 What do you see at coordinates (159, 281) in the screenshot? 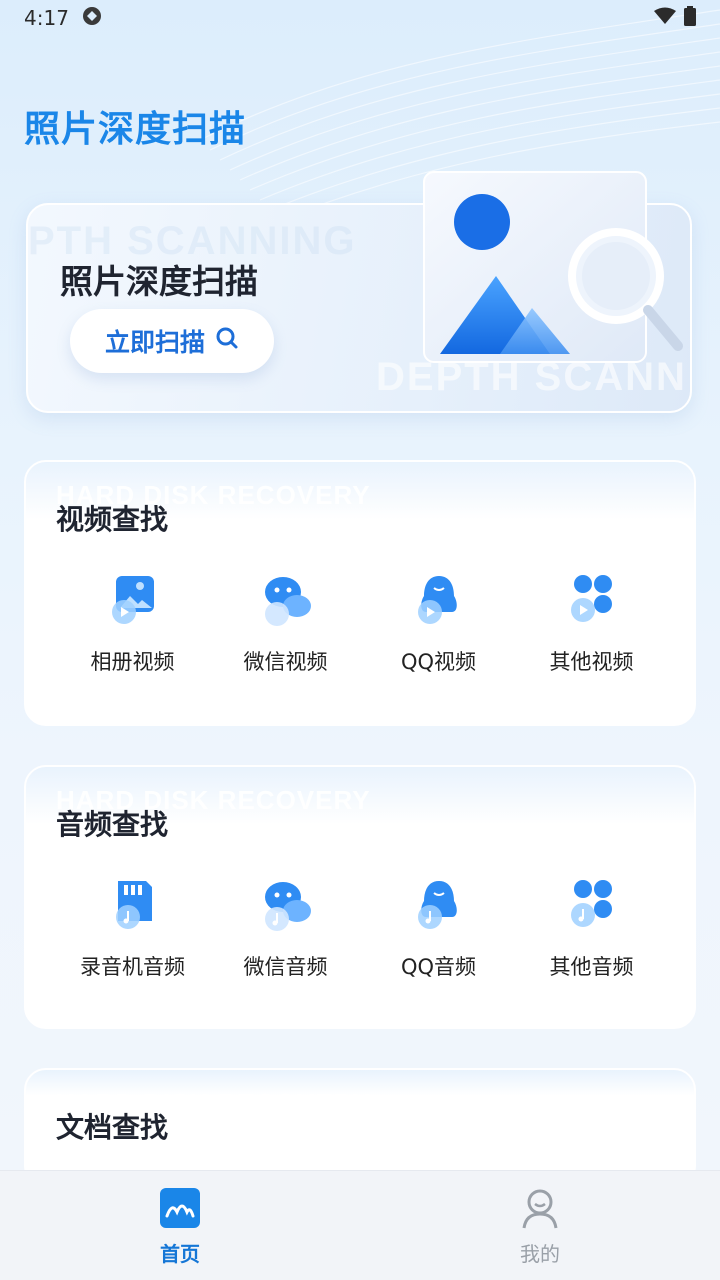
I see `banner-title: 照片深度扫描` at bounding box center [159, 281].